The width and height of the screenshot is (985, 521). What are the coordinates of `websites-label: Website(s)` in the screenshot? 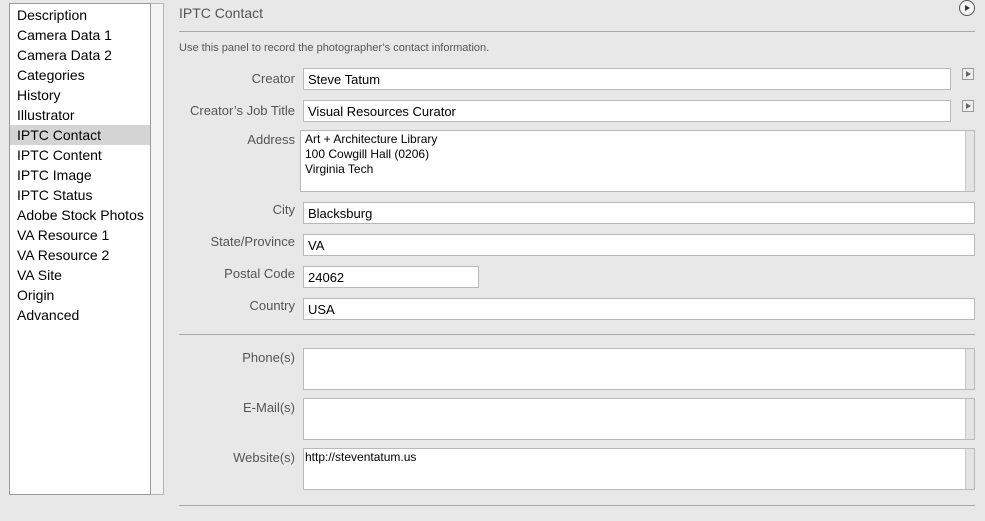 It's located at (264, 457).